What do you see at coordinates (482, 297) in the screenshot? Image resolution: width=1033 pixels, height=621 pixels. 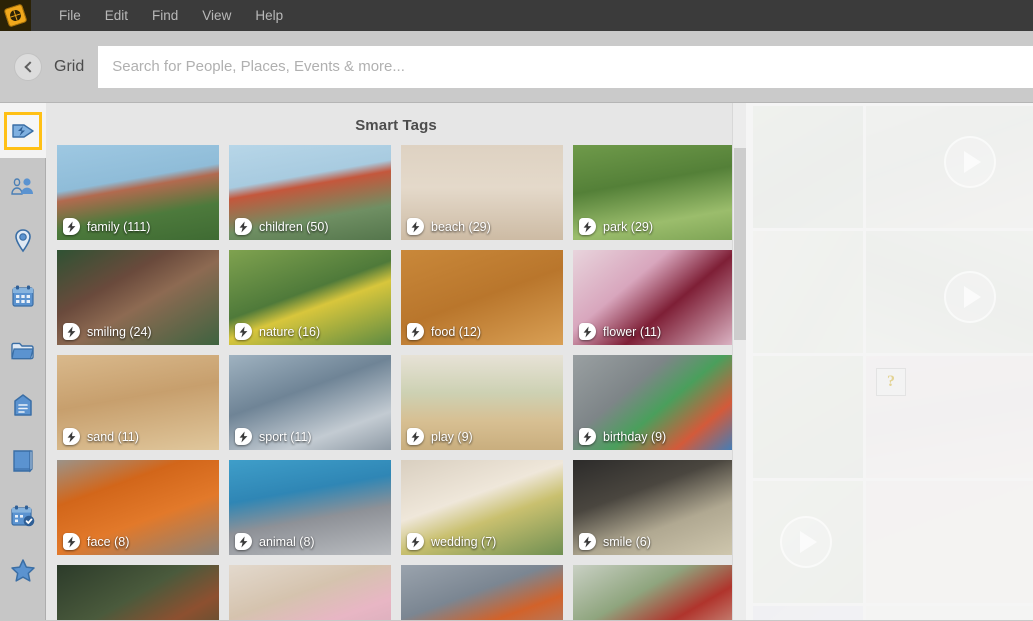 I see `smart-tag-tile-food: food (12)` at bounding box center [482, 297].